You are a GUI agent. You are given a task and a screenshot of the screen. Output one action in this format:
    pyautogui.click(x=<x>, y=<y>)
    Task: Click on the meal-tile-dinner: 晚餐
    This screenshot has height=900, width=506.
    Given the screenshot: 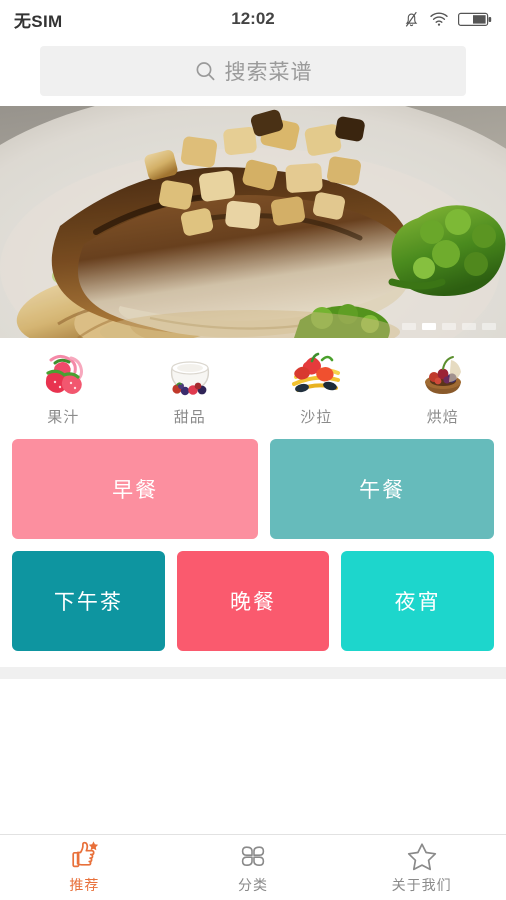 What is the action you would take?
    pyautogui.click(x=253, y=601)
    